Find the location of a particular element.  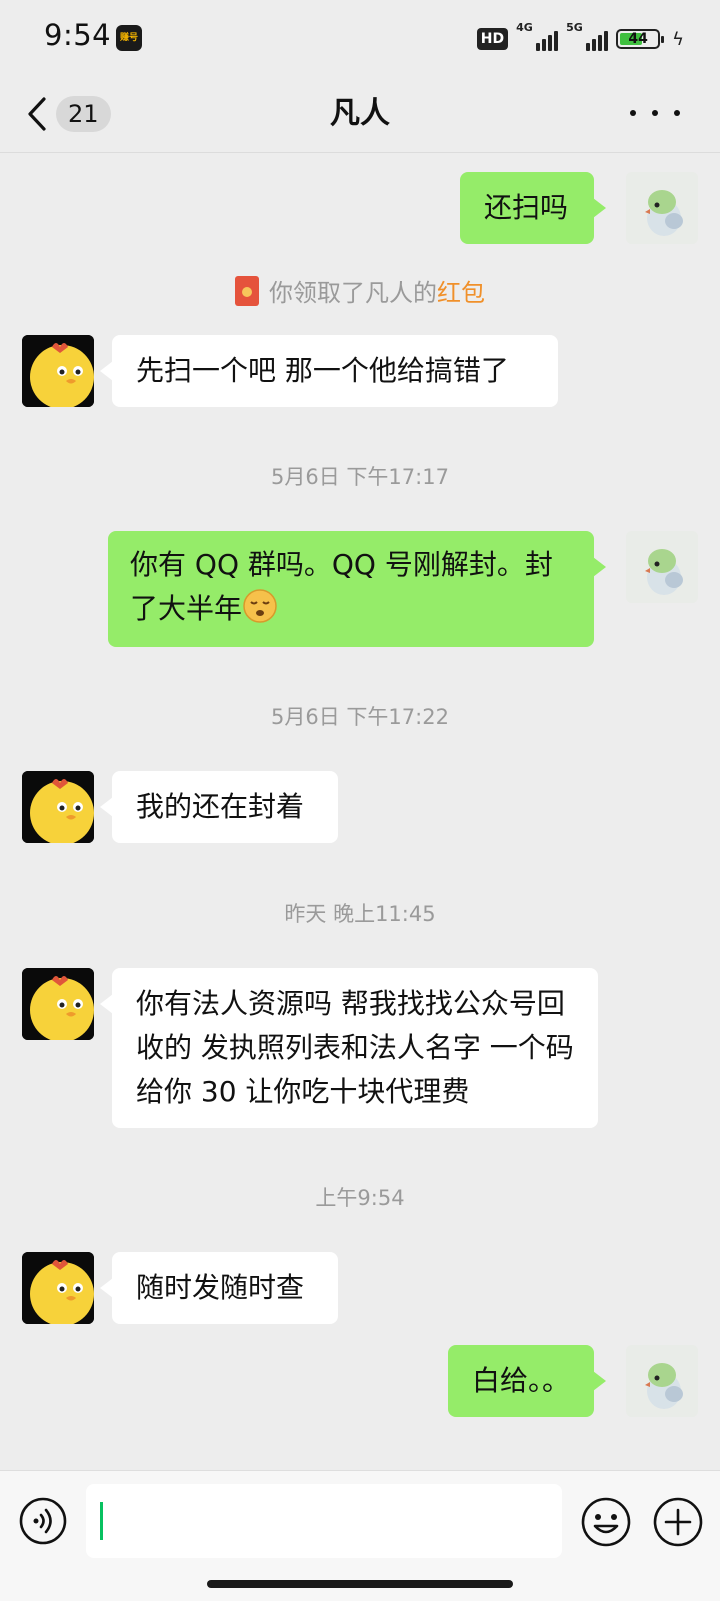

message-bubble-received: 我的还在封着 is located at coordinates (219, 807).